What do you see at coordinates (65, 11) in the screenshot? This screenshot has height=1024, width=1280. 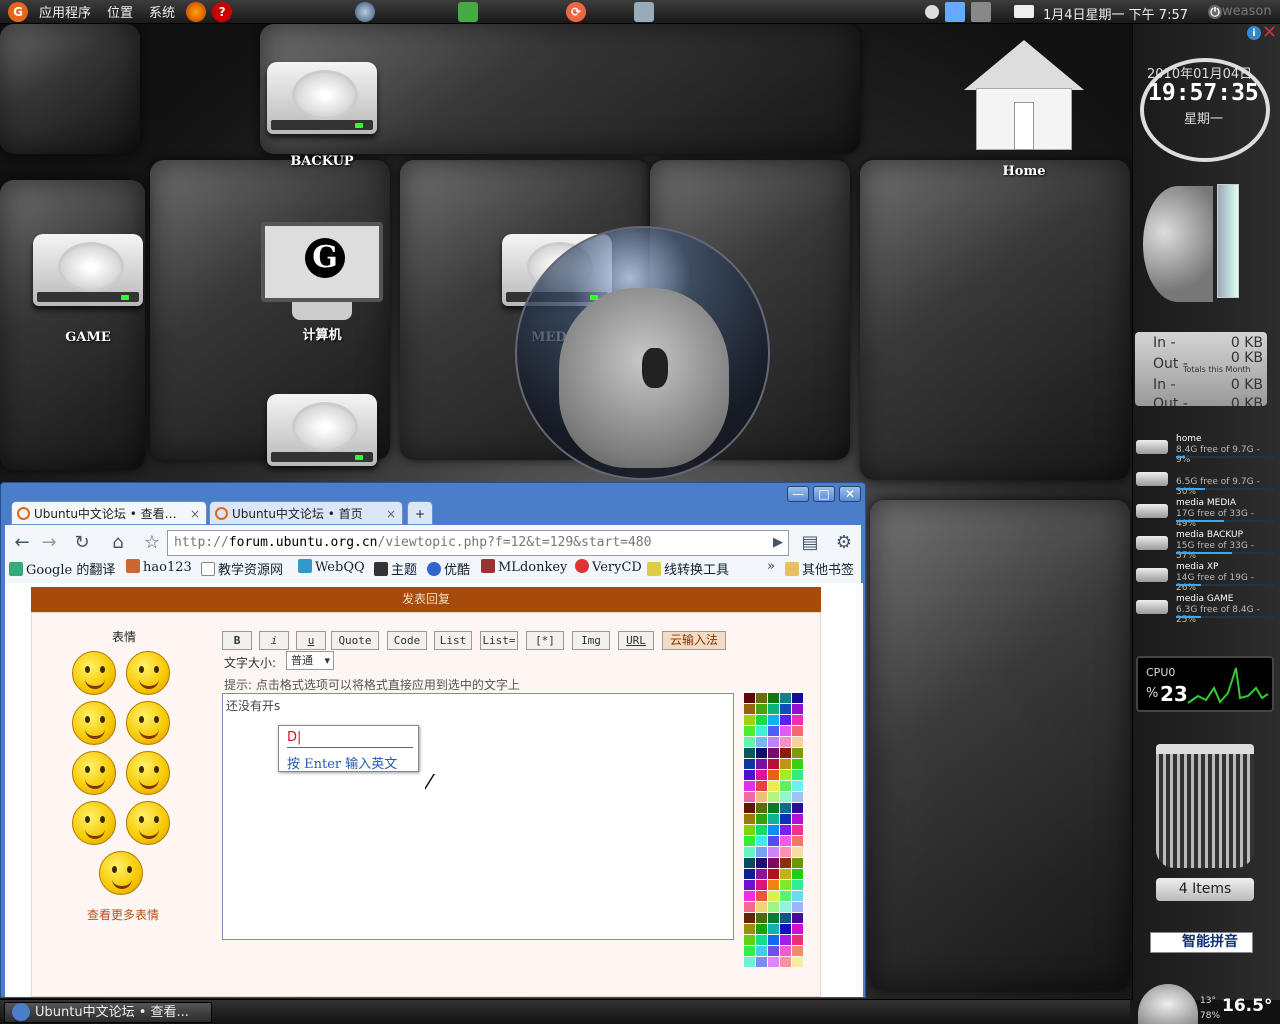 I see `menu-applications: 应用程序` at bounding box center [65, 11].